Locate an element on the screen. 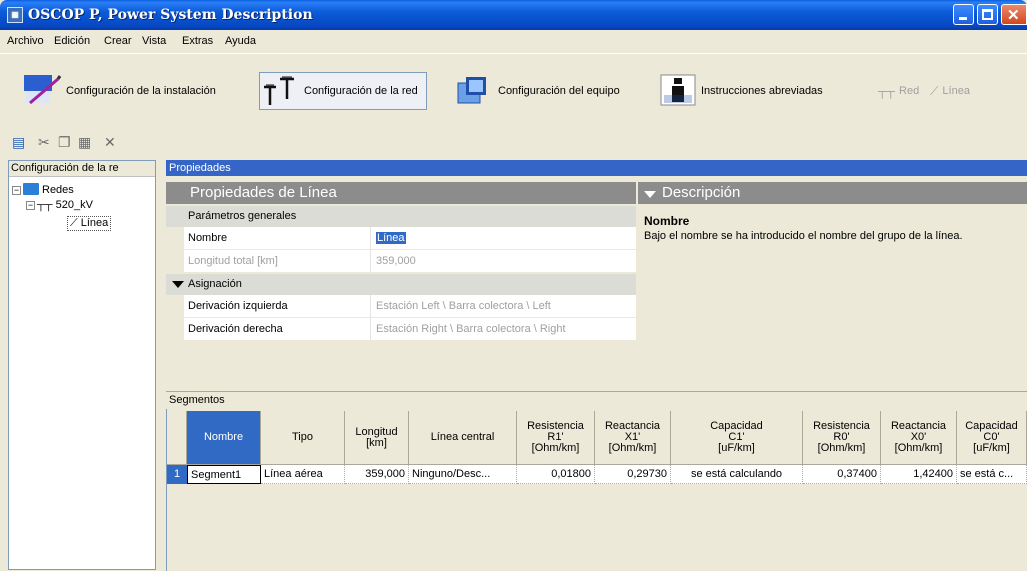 The image size is (1027, 571). maximize-button is located at coordinates (987, 14).